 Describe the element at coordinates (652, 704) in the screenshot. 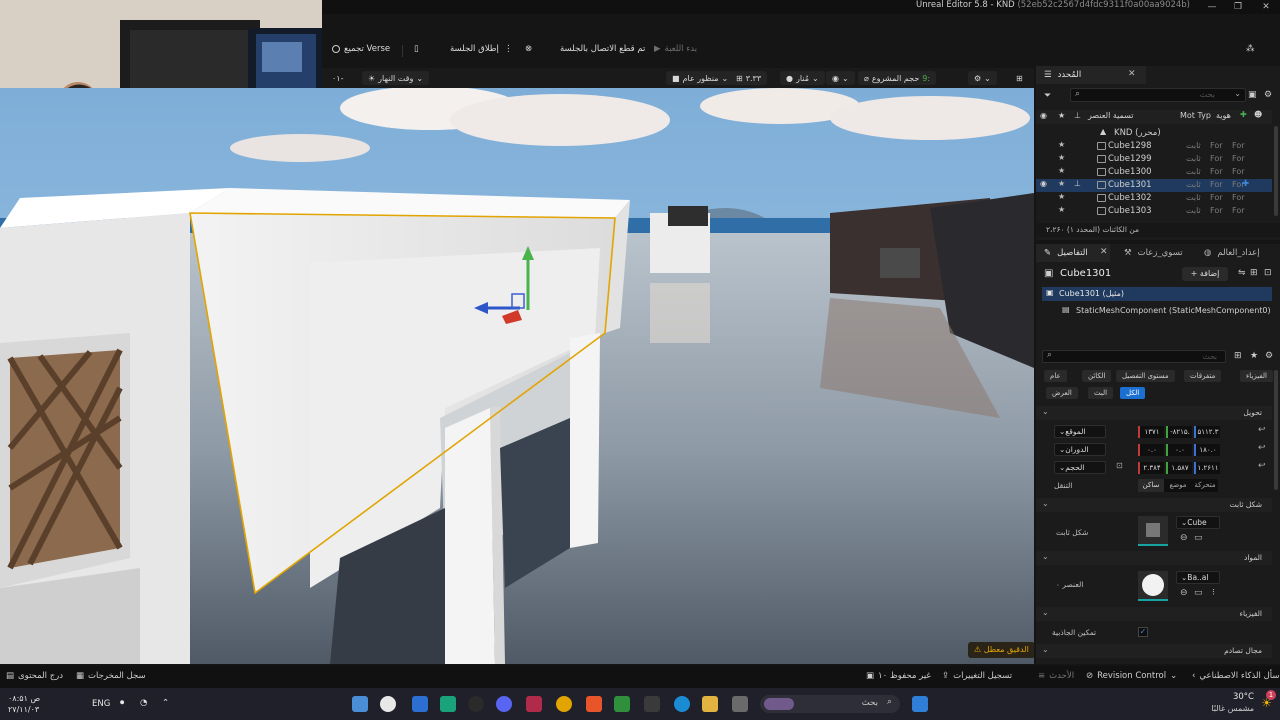

I see `store-icon` at that location.